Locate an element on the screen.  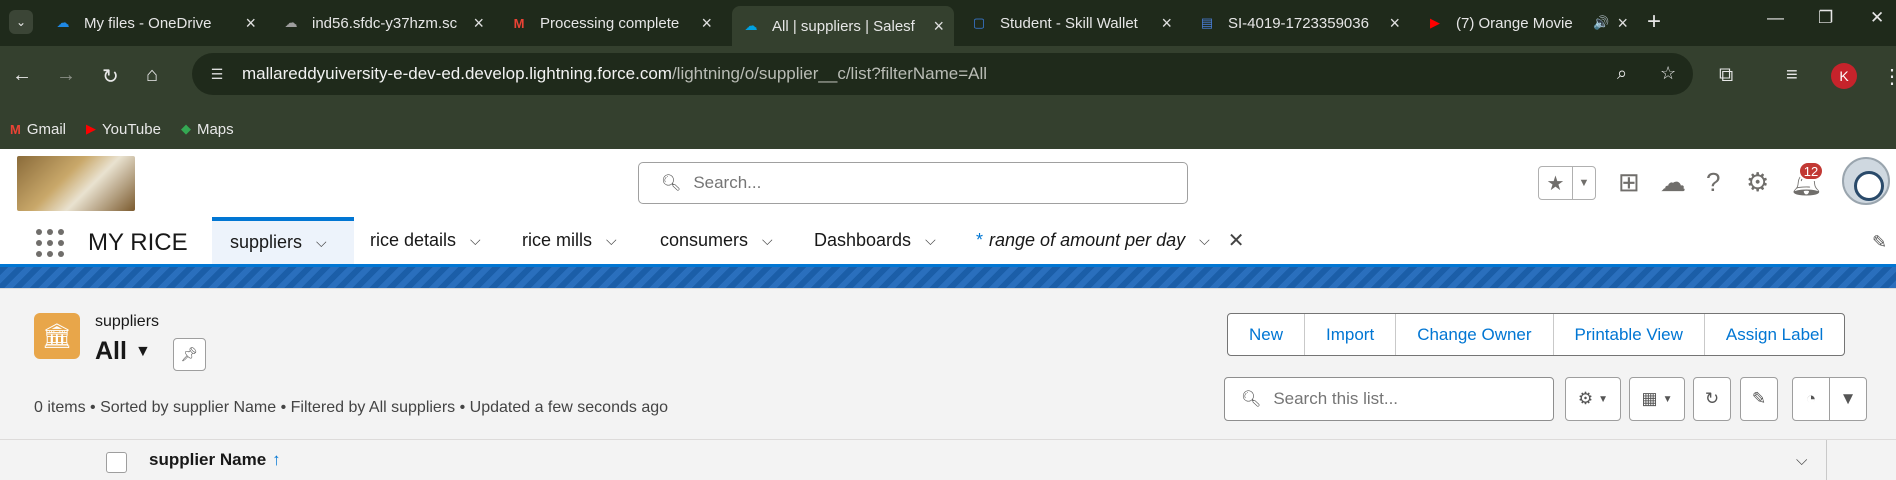
pie-chart-icon: ◔ is located at coordinates (1811, 398).